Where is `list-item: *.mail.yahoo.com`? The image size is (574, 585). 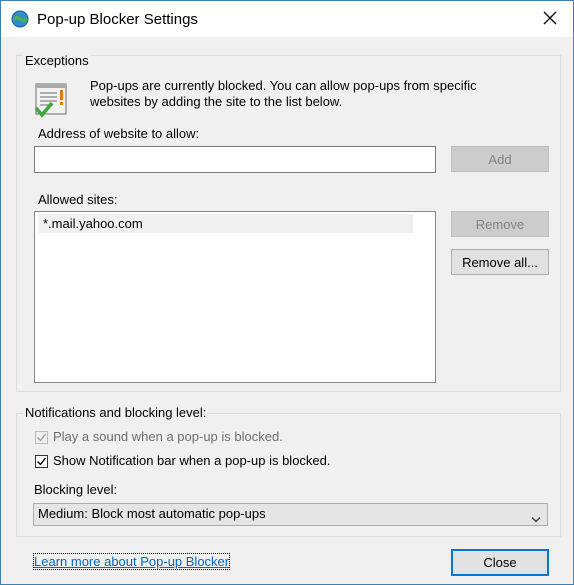
list-item: *.mail.yahoo.com is located at coordinates (226, 223).